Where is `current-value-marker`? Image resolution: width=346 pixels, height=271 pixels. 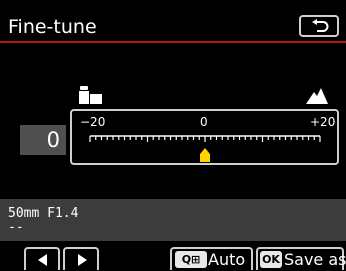 current-value-marker is located at coordinates (205, 155).